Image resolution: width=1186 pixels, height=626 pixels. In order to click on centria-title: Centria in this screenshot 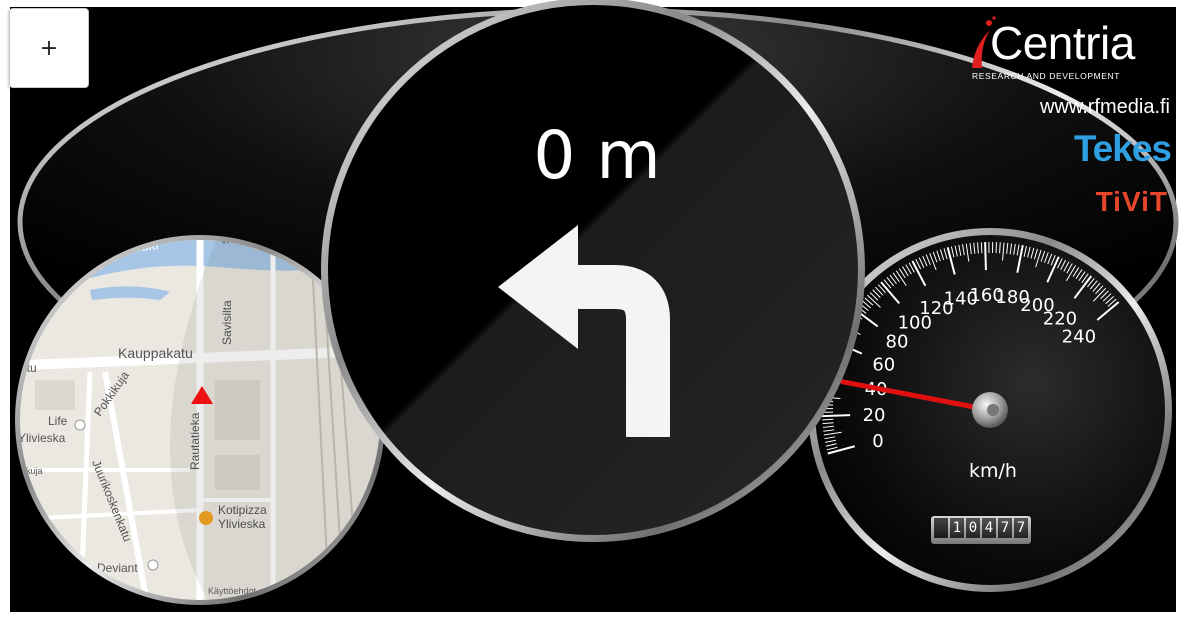, I will do `click(1062, 43)`.